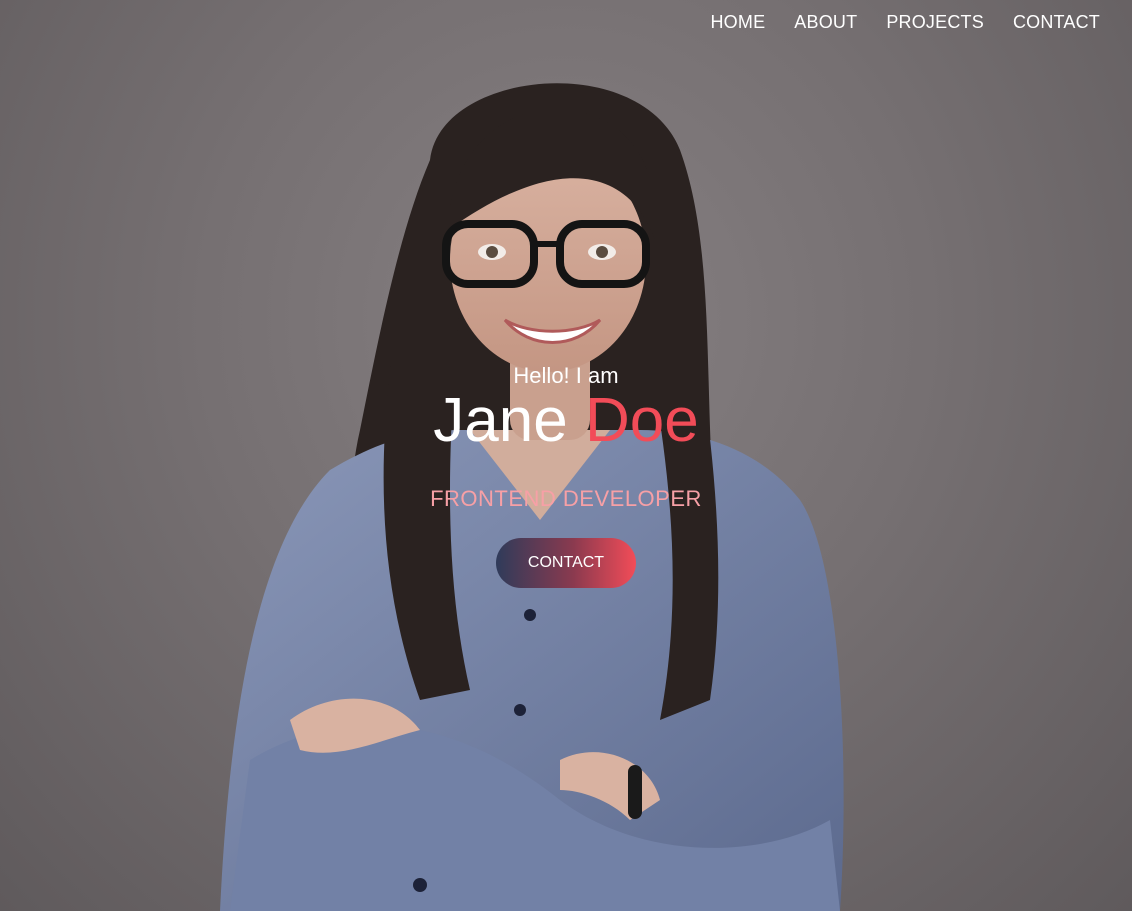  I want to click on main-navigation: HOME ABOUT PROJECTS CONTACT, so click(905, 22).